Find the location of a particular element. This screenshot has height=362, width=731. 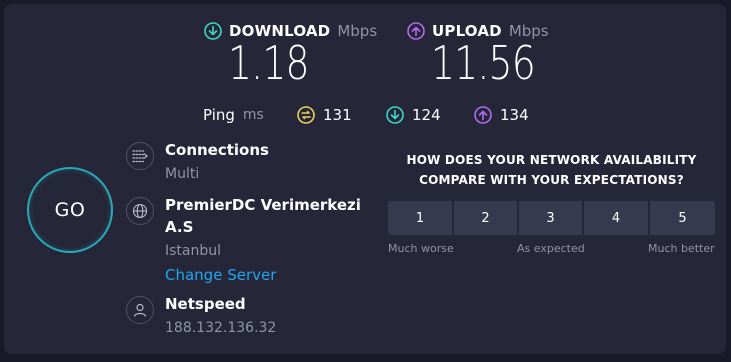

upload-arrow-icon is located at coordinates (416, 31).